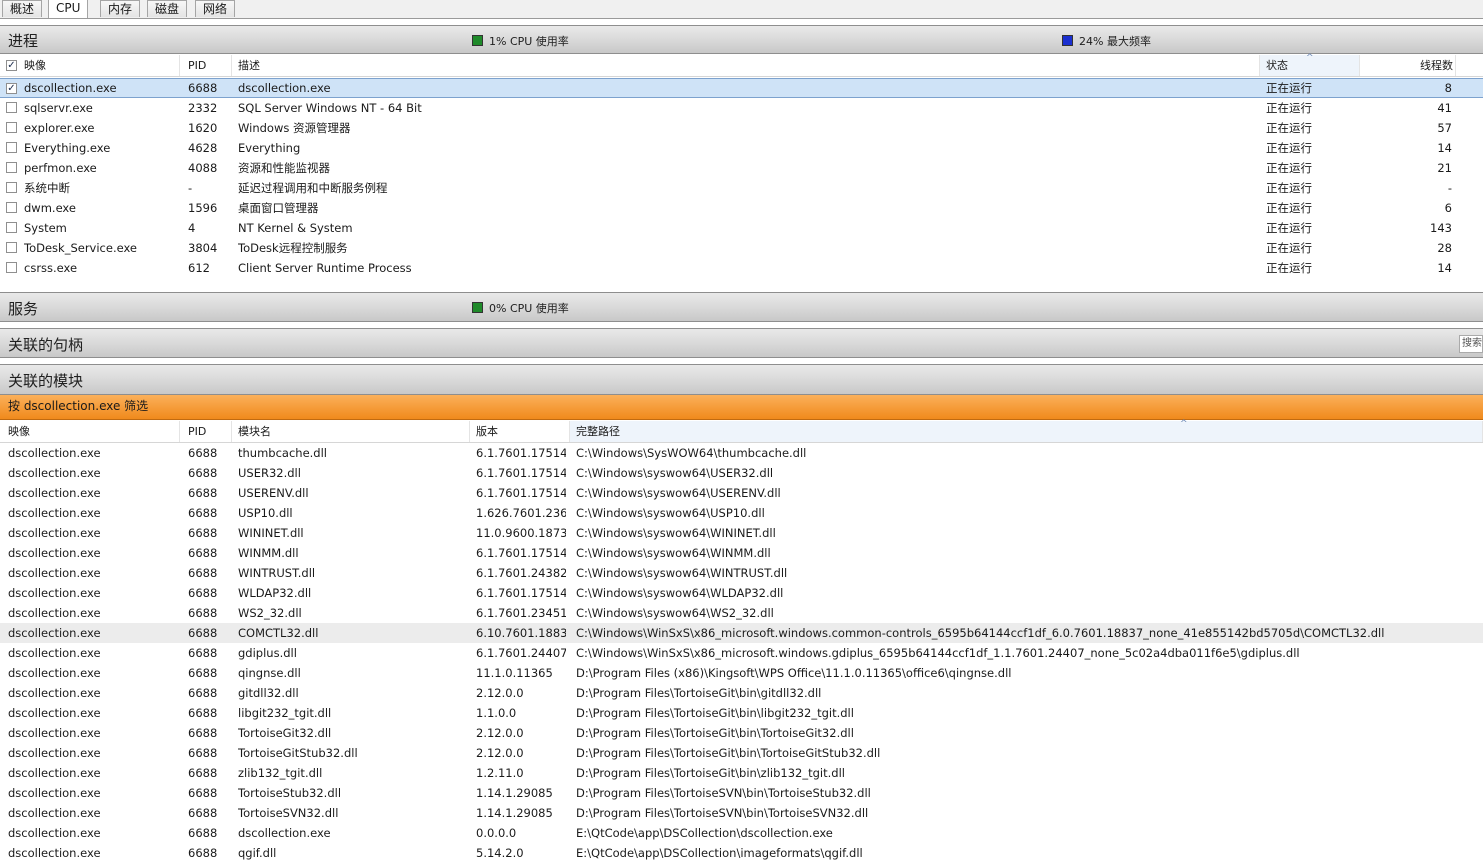  Describe the element at coordinates (1408, 65) in the screenshot. I see `column-threads: 线程数` at that location.